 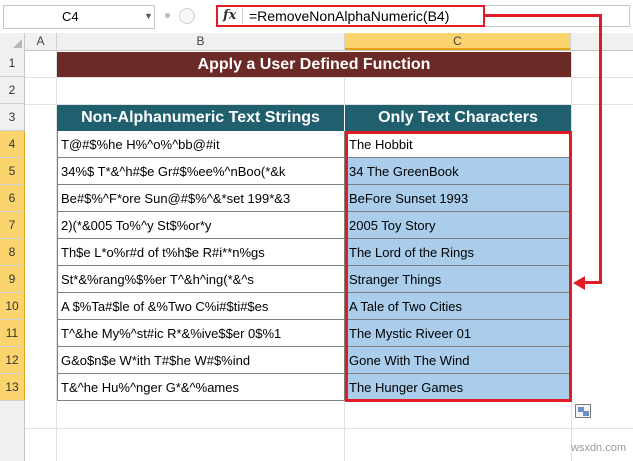 I want to click on input-cell: 2)(*&005 To%^y St$%or*y, so click(x=201, y=225).